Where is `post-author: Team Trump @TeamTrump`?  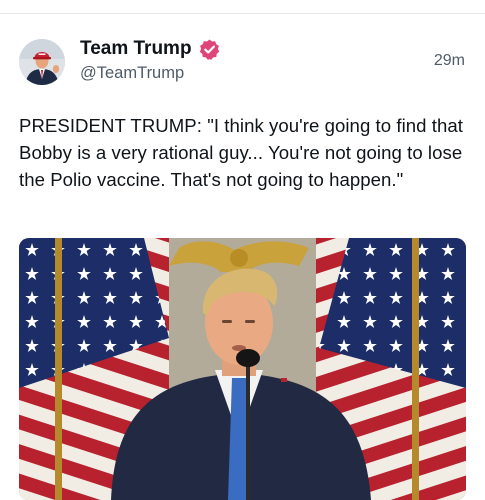
post-author: Team Trump @TeamTrump is located at coordinates (150, 60).